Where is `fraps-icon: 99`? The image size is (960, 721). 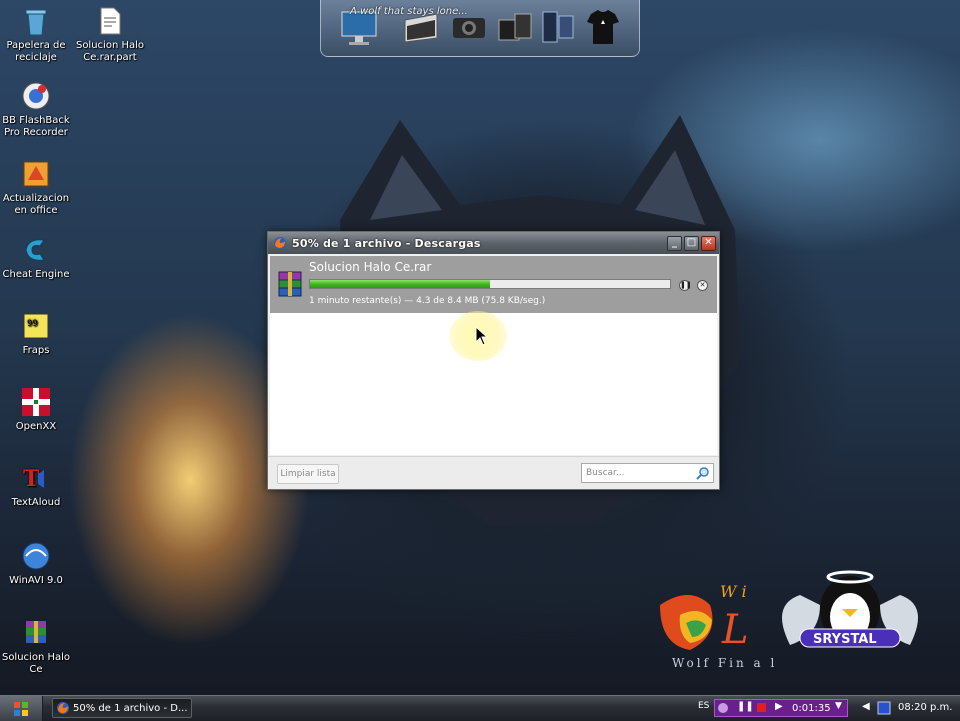 fraps-icon: 99 is located at coordinates (36, 326).